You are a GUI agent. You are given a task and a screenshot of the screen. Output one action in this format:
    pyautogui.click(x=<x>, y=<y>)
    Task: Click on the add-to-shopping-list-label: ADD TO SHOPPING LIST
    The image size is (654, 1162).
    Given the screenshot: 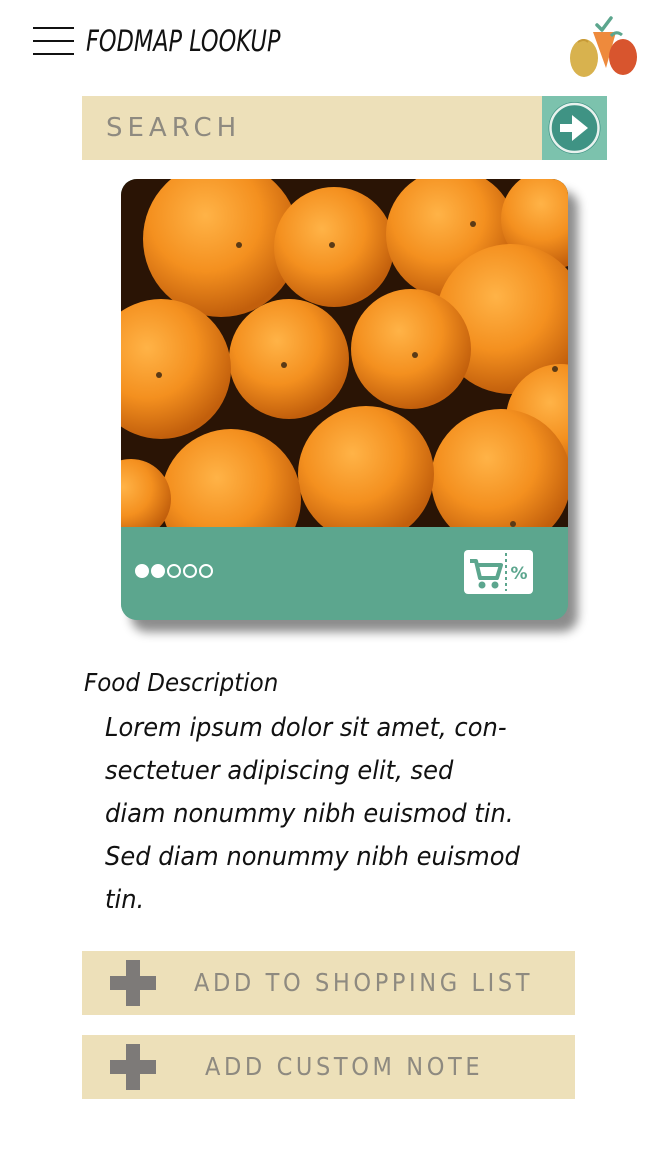 What is the action you would take?
    pyautogui.click(x=364, y=982)
    